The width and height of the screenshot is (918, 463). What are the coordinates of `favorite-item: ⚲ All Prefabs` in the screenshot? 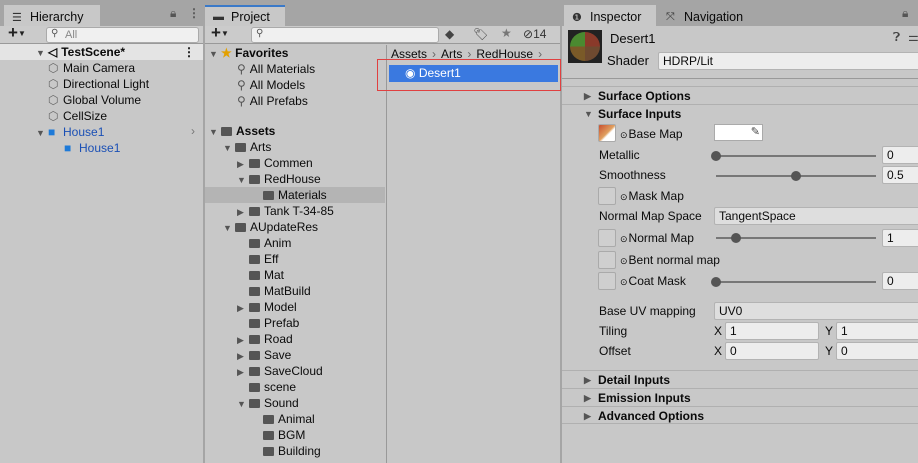 It's located at (272, 101).